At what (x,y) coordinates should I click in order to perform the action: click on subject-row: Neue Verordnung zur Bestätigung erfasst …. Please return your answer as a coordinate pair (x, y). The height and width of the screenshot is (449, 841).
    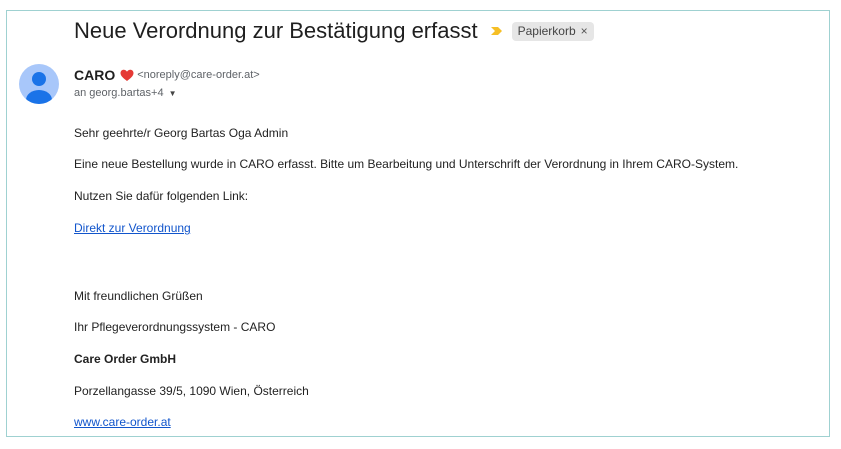
    Looking at the image, I should click on (334, 31).